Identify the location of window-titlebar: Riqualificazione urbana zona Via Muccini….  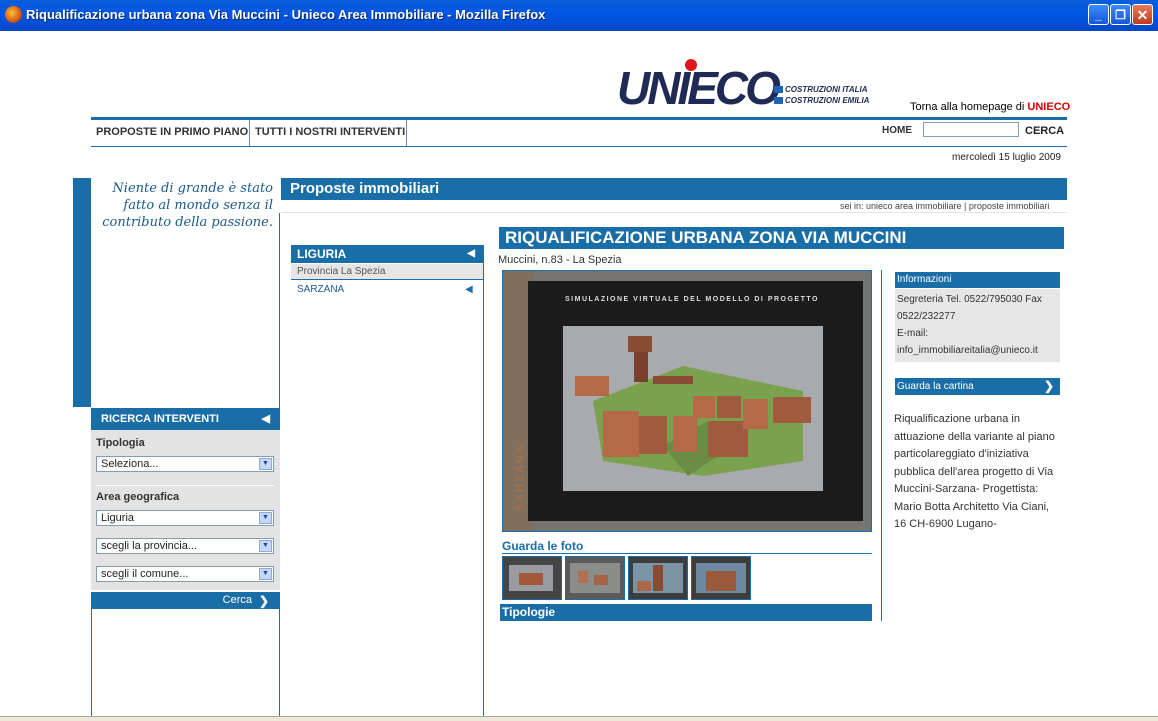
(579, 15).